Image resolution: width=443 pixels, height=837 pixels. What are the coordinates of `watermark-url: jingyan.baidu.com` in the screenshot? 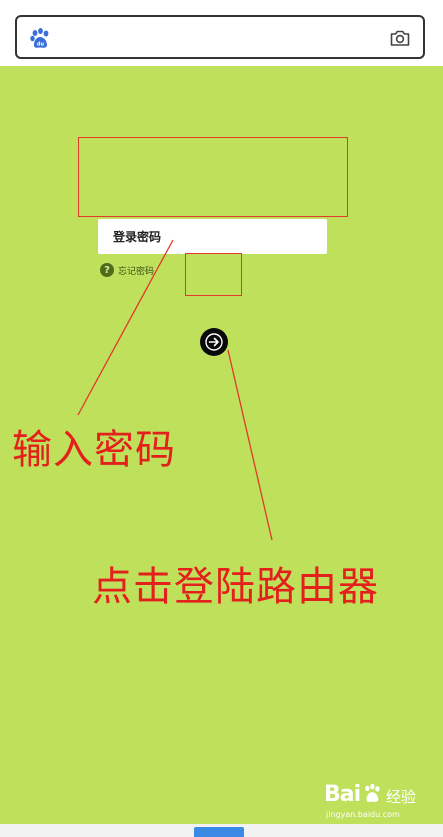 It's located at (363, 814).